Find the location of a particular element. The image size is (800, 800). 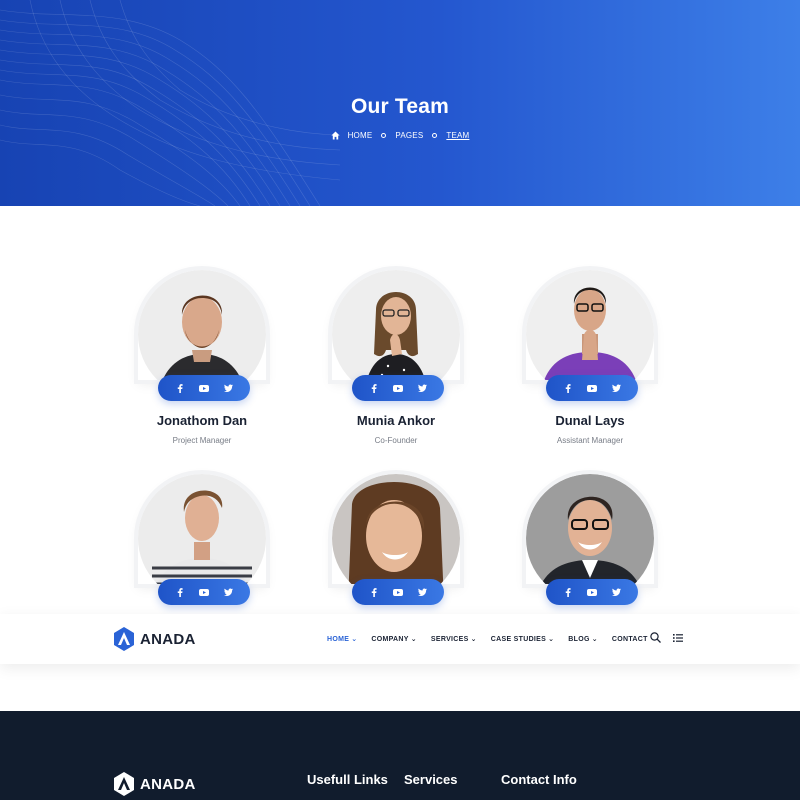

site-logo: ANADA is located at coordinates (154, 639).